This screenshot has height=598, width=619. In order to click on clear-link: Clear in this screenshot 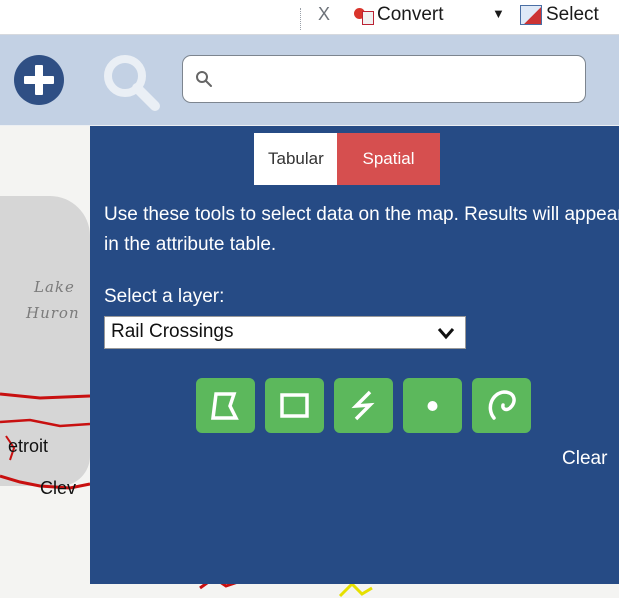, I will do `click(584, 459)`.